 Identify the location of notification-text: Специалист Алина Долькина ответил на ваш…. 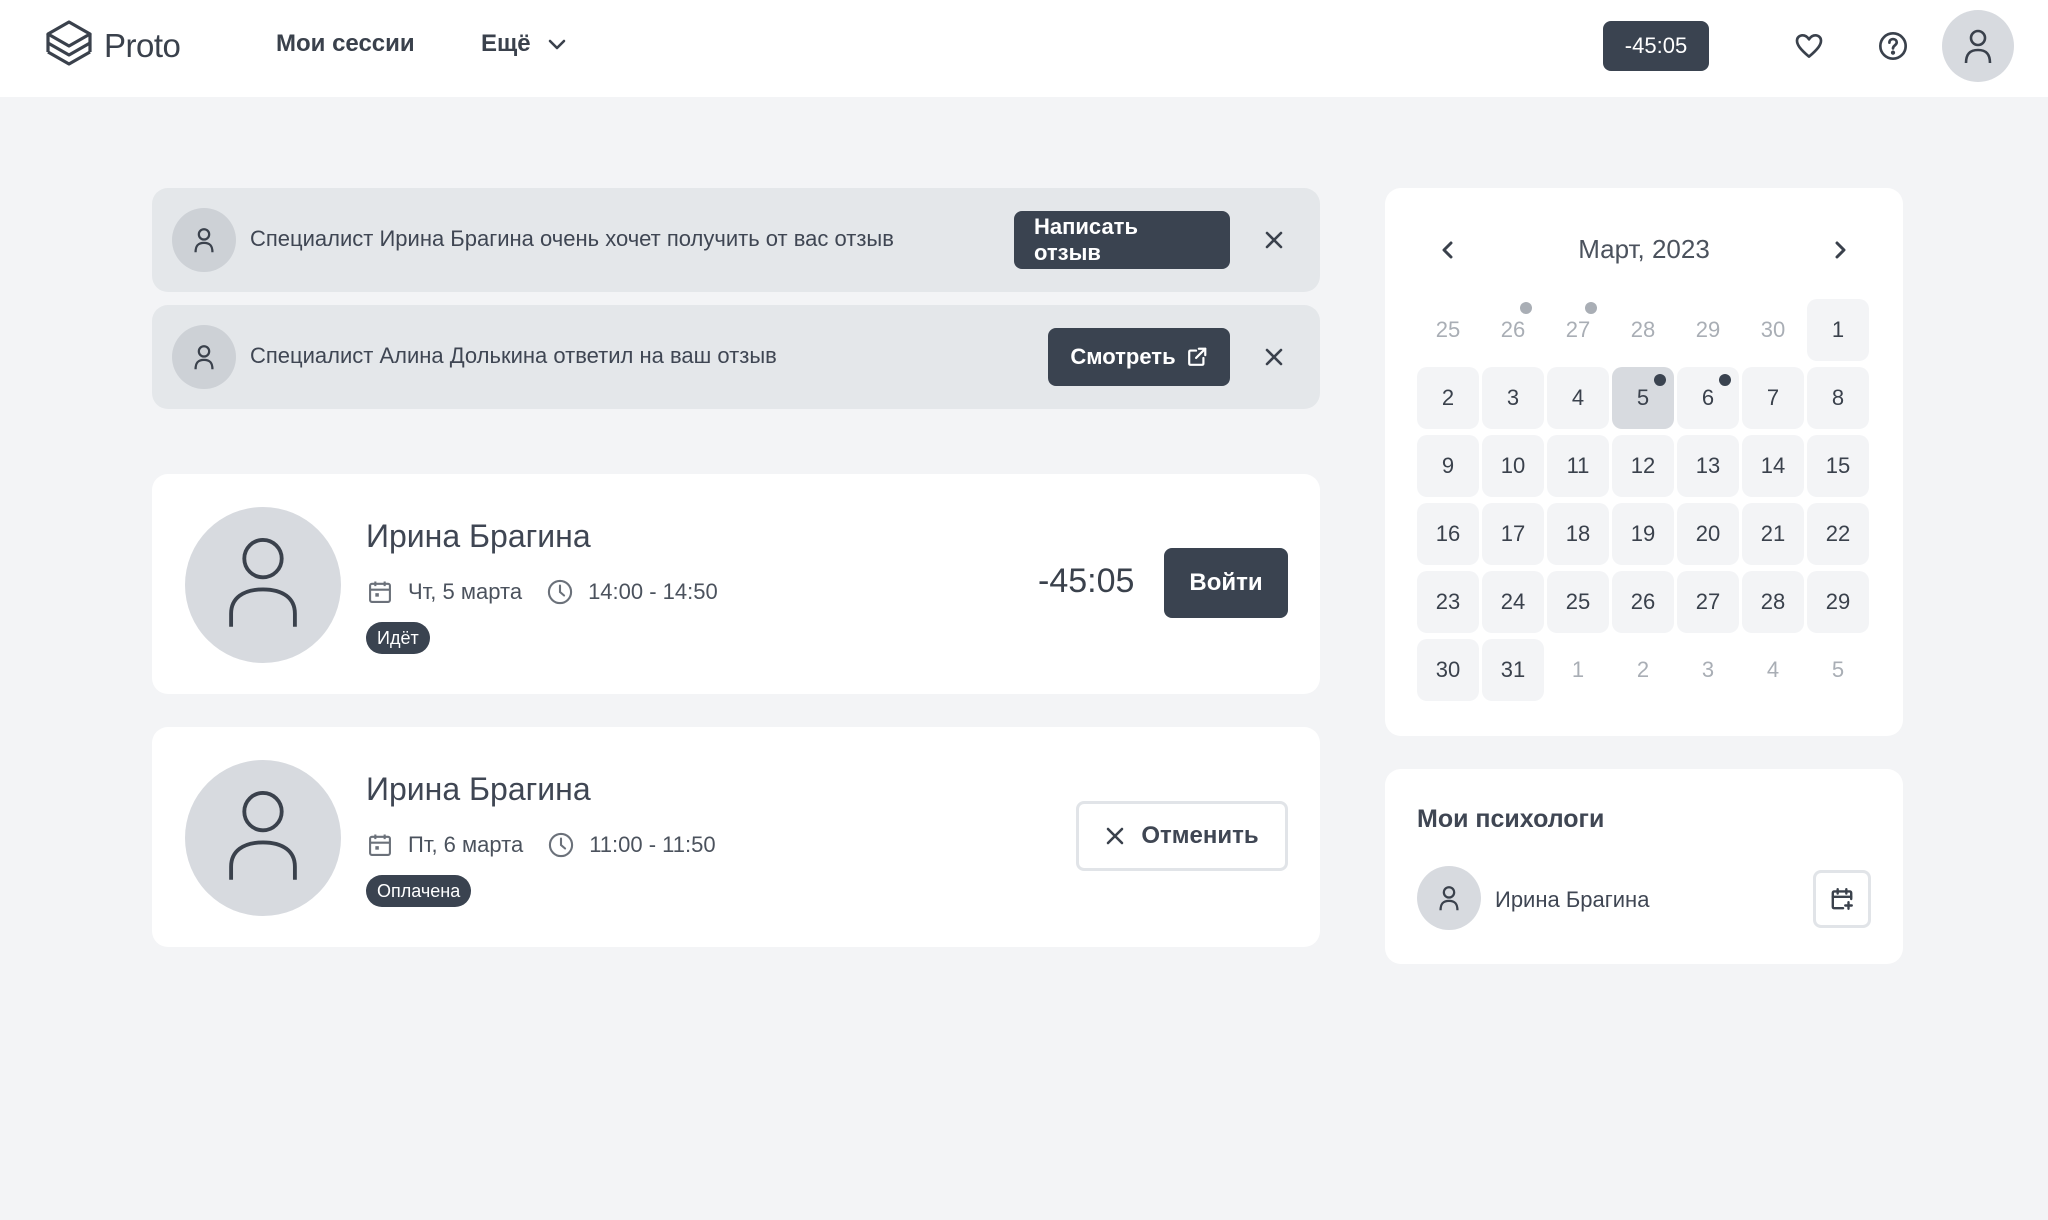
(513, 355).